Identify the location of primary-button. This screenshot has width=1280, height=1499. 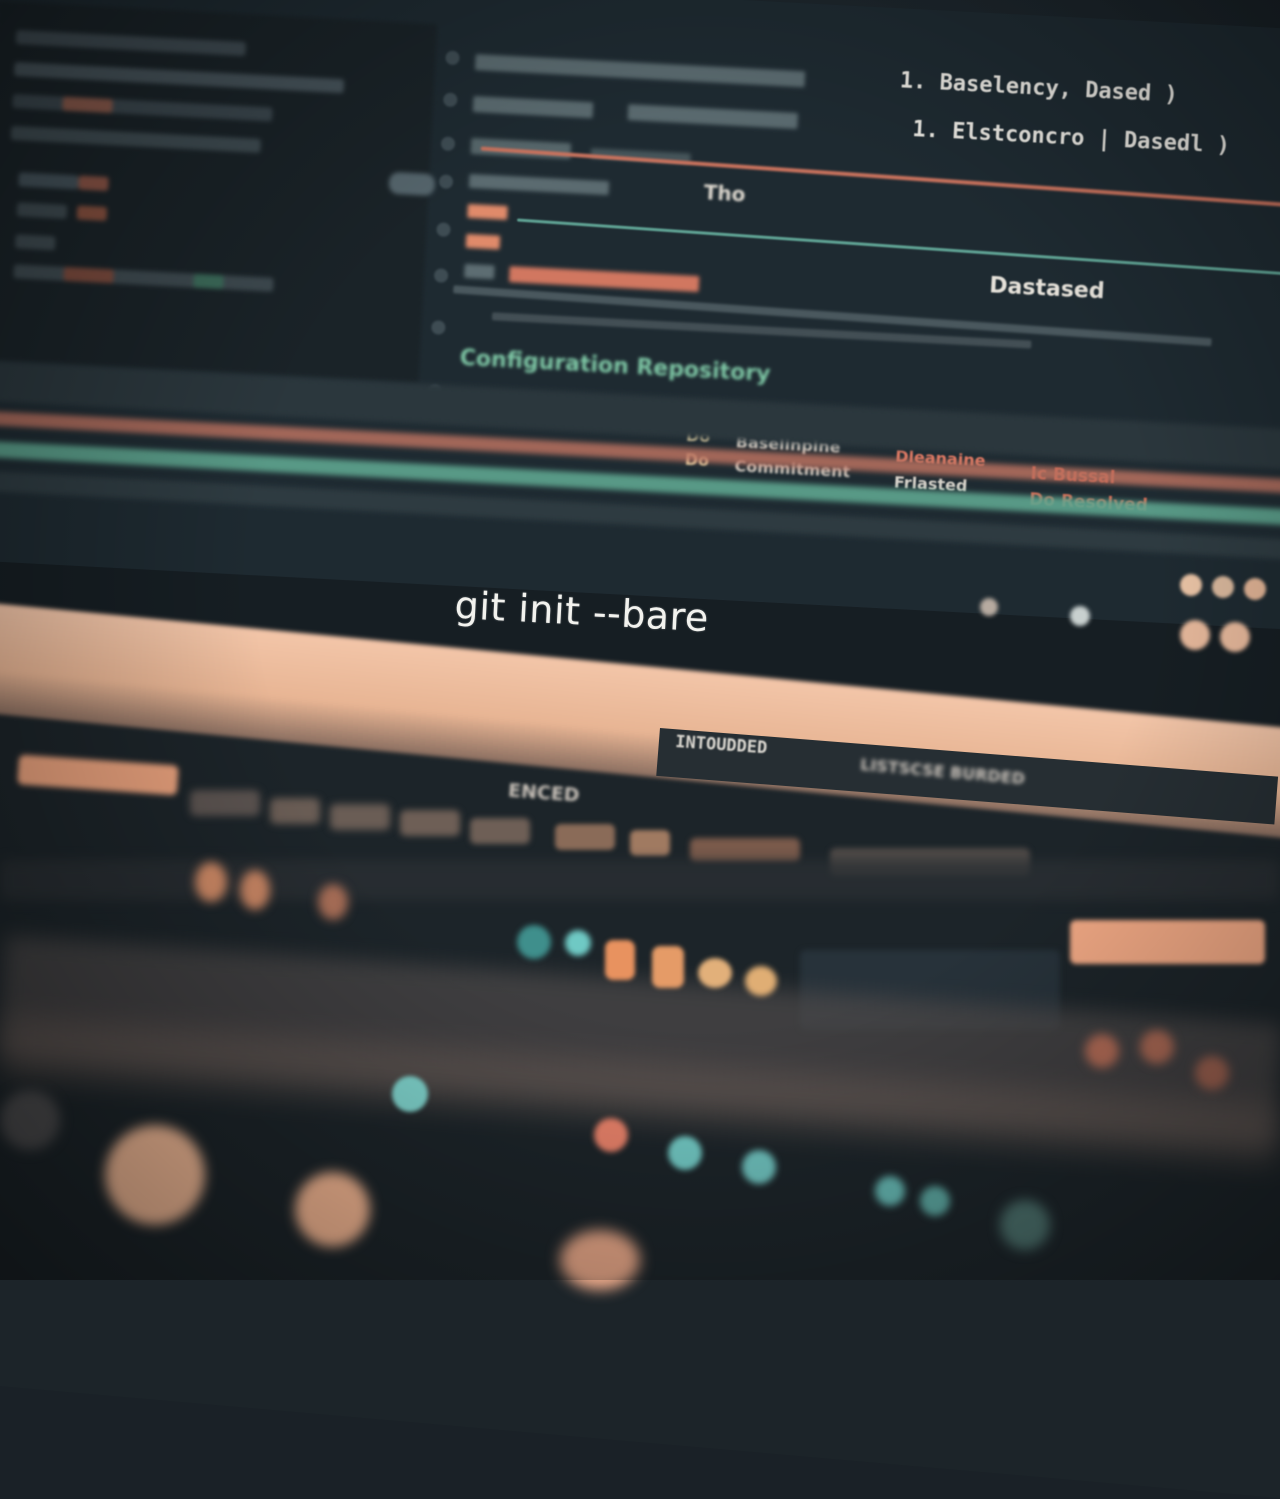
(98, 775).